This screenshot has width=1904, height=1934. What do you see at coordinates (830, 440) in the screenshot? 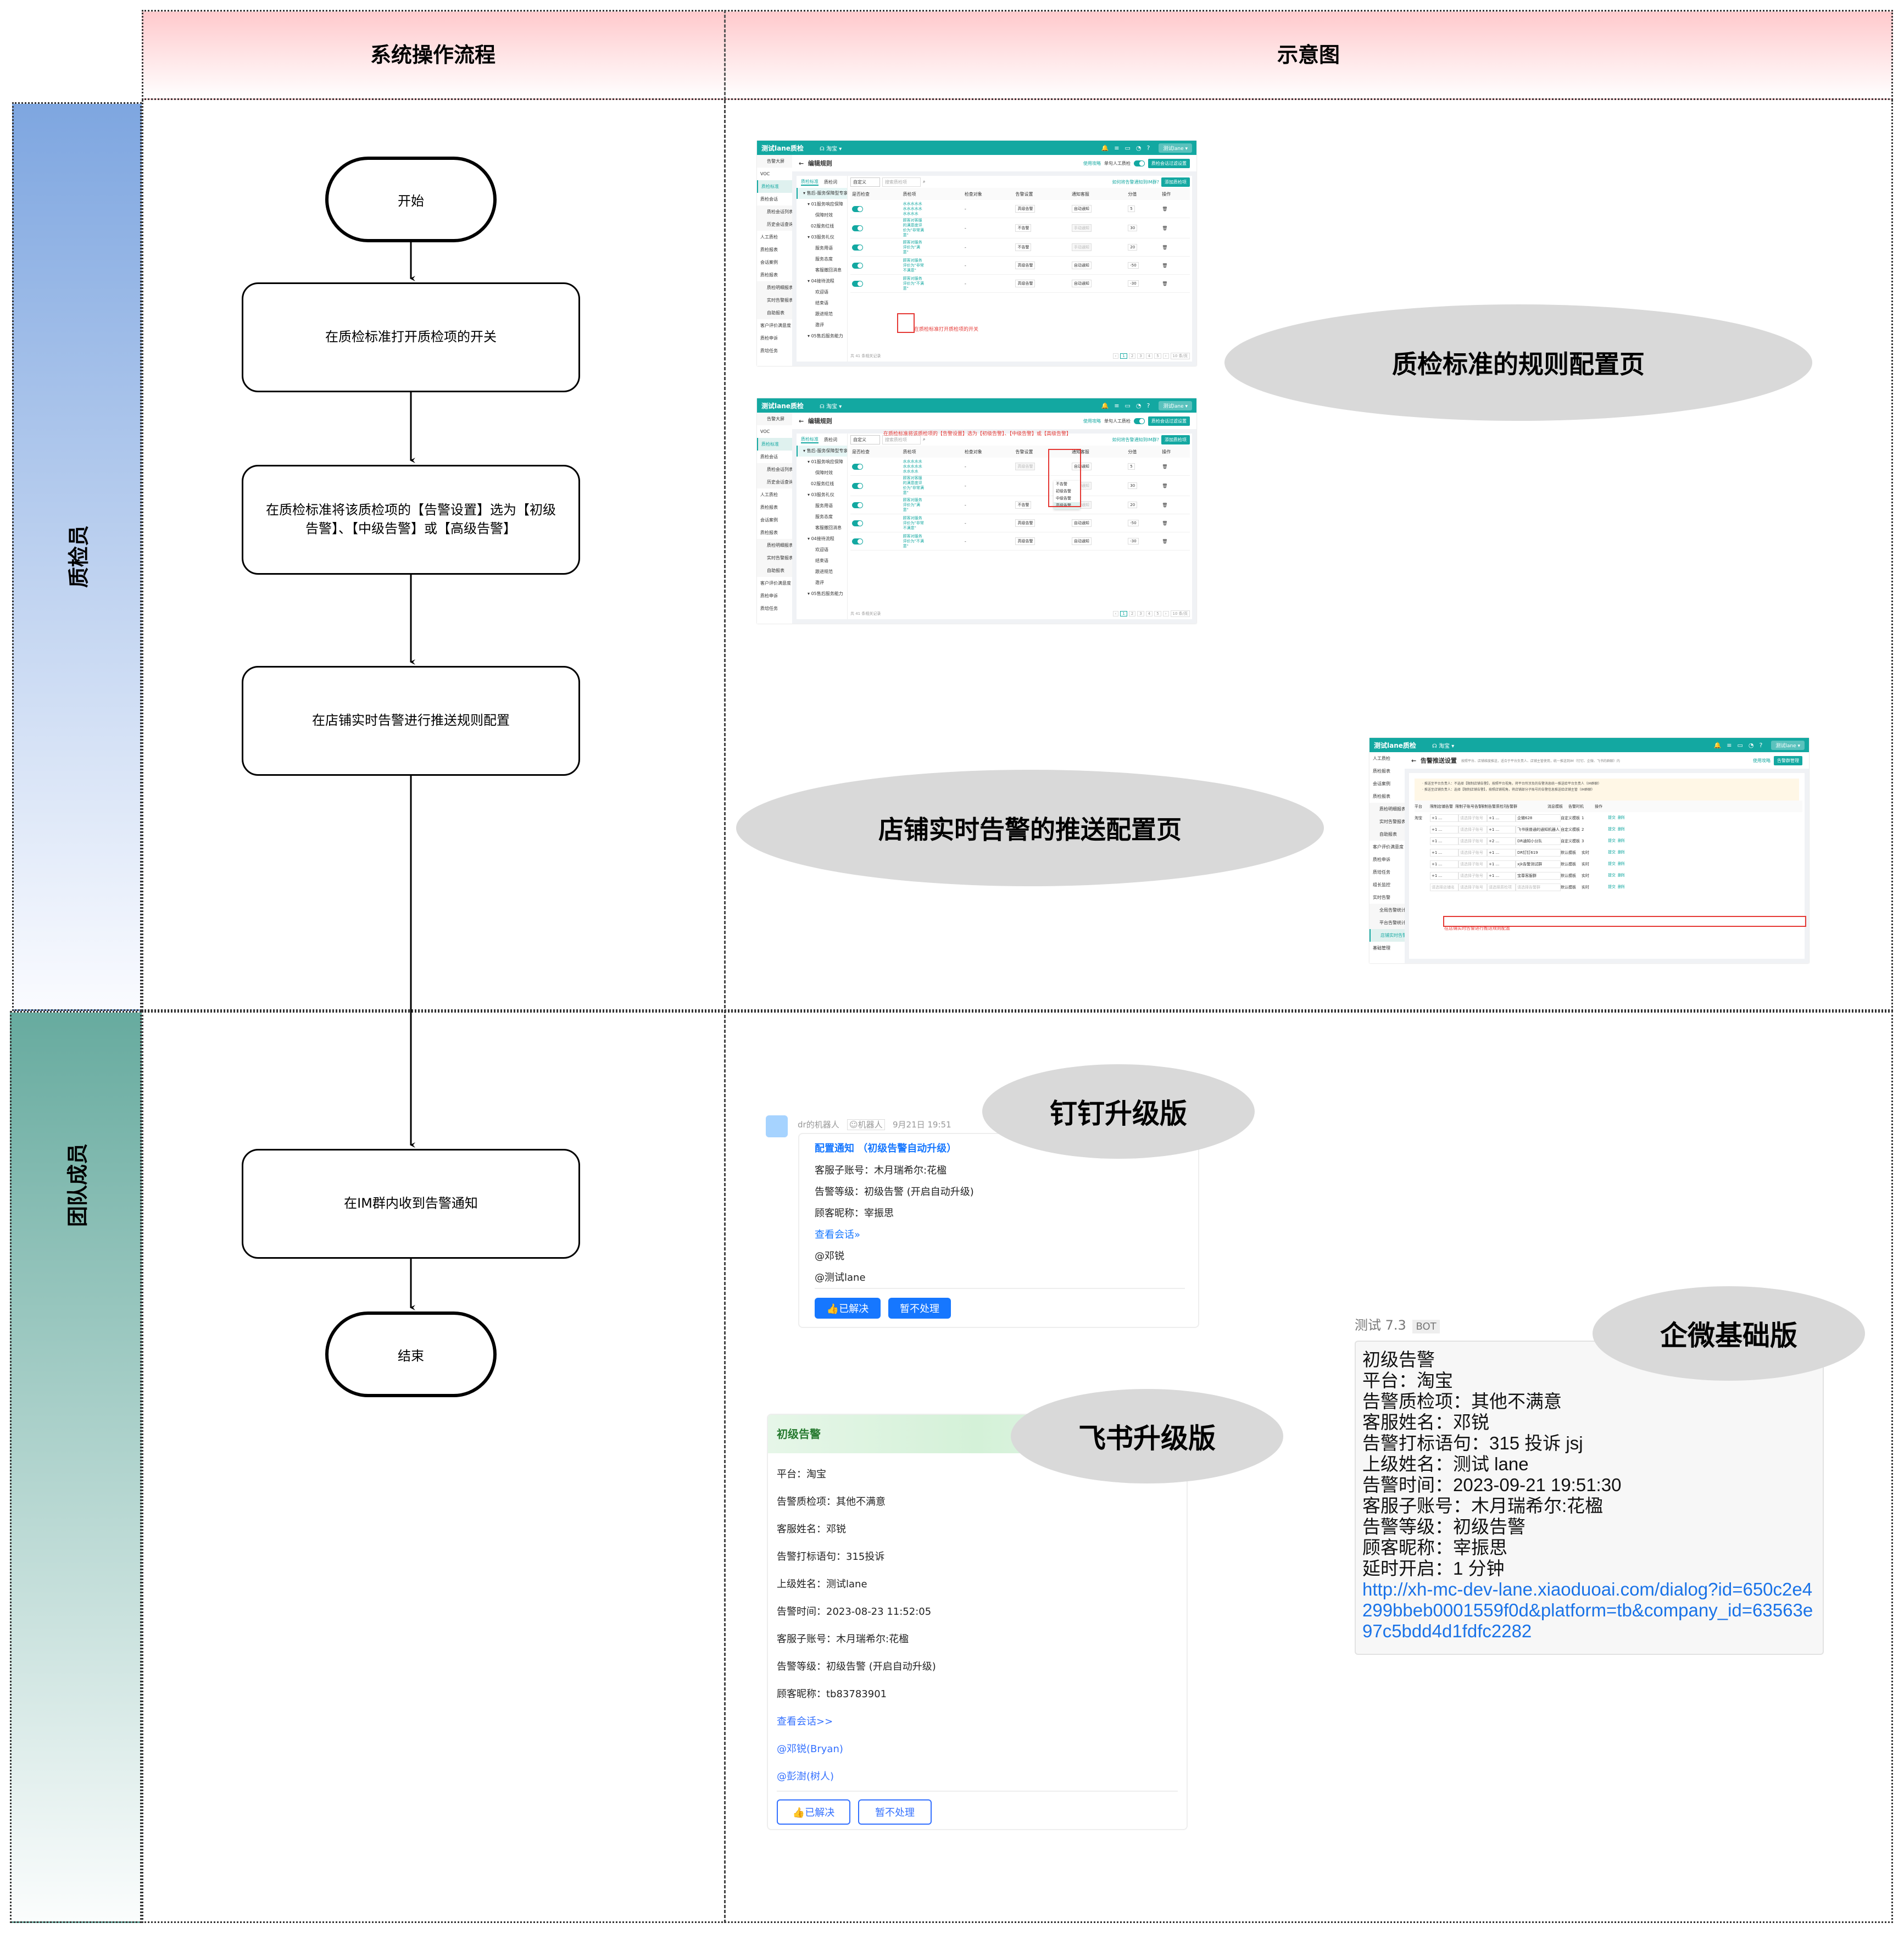
I see `tab-words: 质检词` at bounding box center [830, 440].